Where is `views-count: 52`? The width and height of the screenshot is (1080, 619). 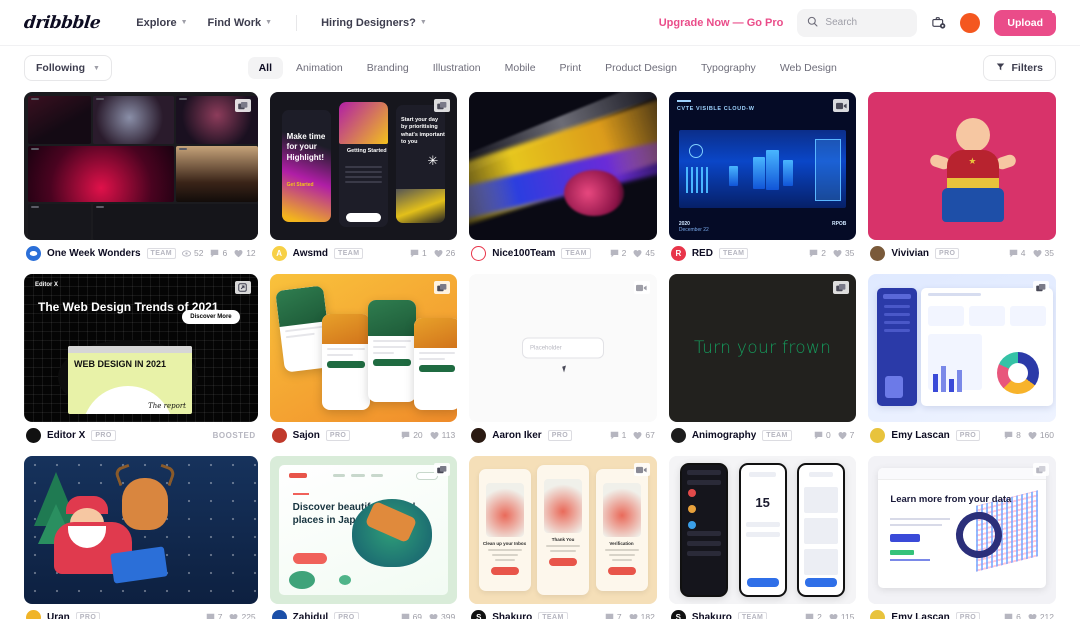 views-count: 52 is located at coordinates (198, 253).